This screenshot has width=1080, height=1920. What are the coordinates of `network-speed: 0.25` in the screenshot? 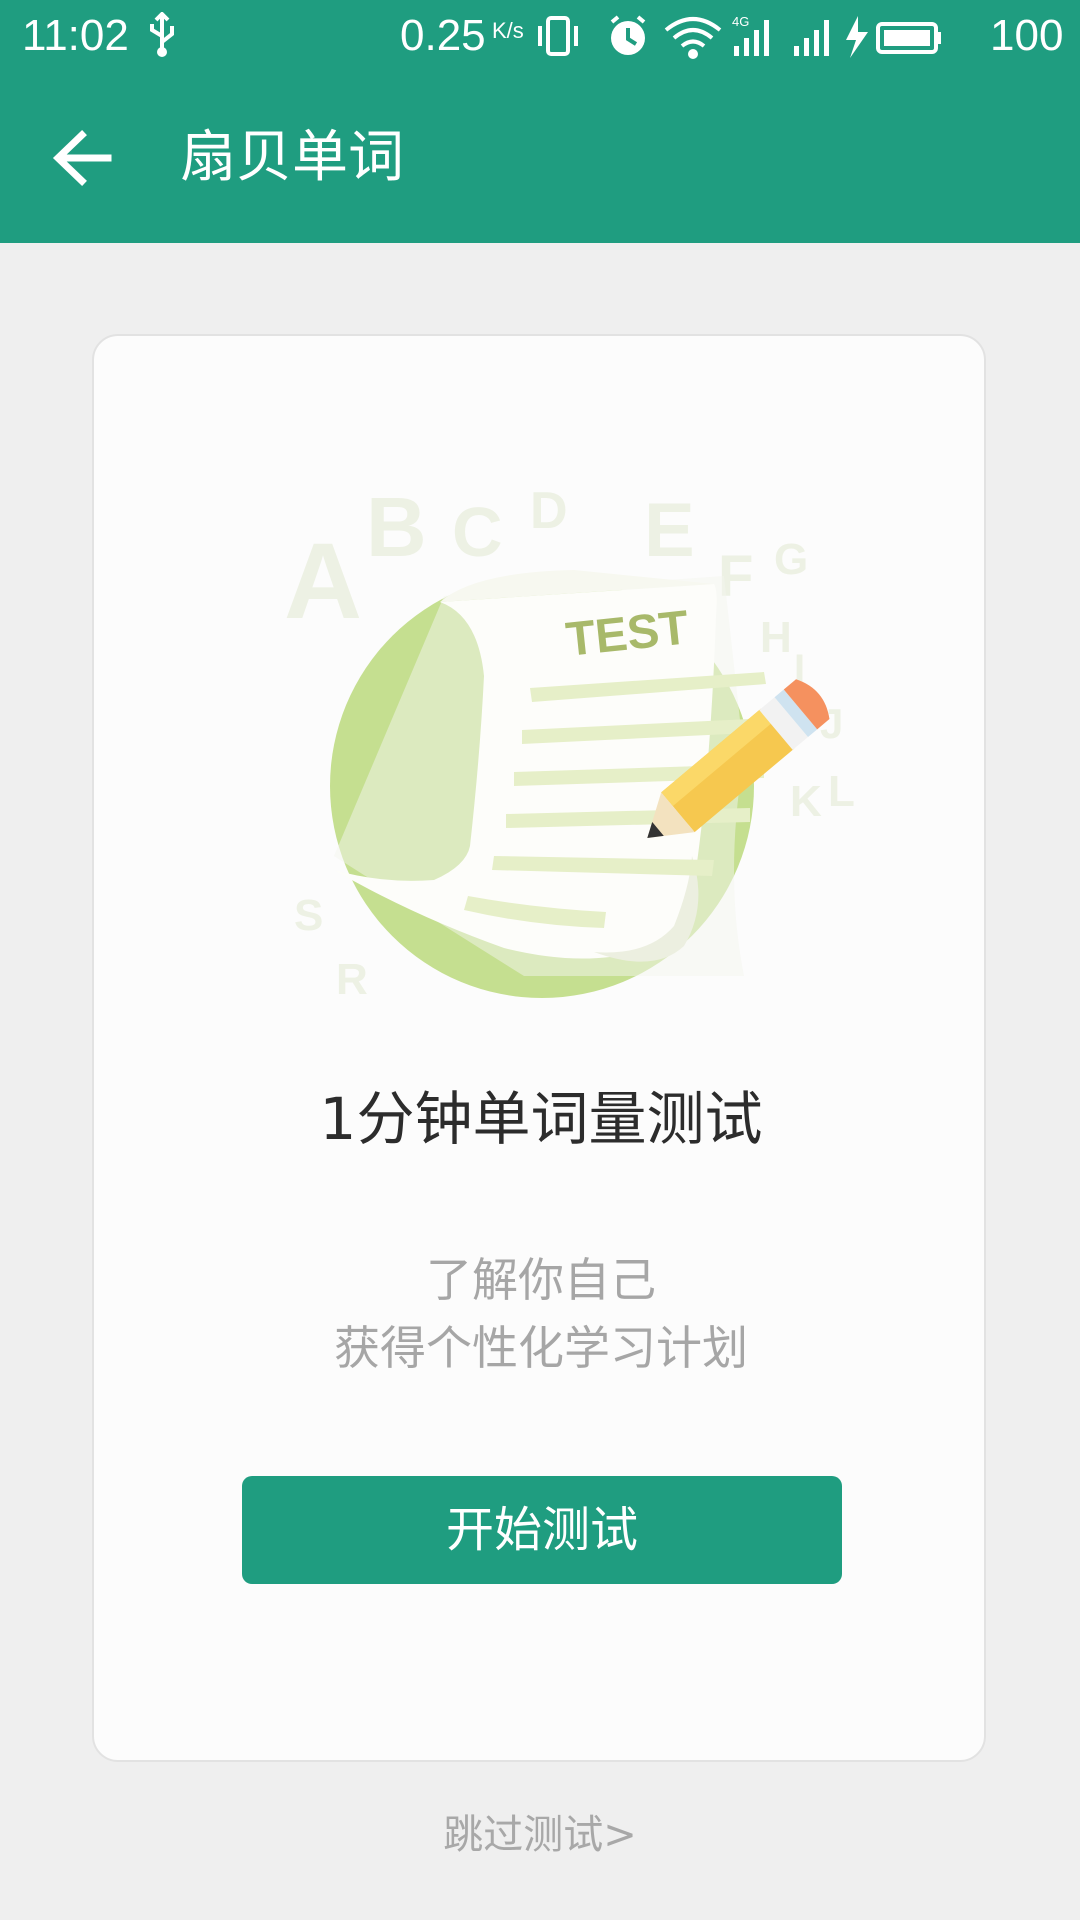 It's located at (443, 35).